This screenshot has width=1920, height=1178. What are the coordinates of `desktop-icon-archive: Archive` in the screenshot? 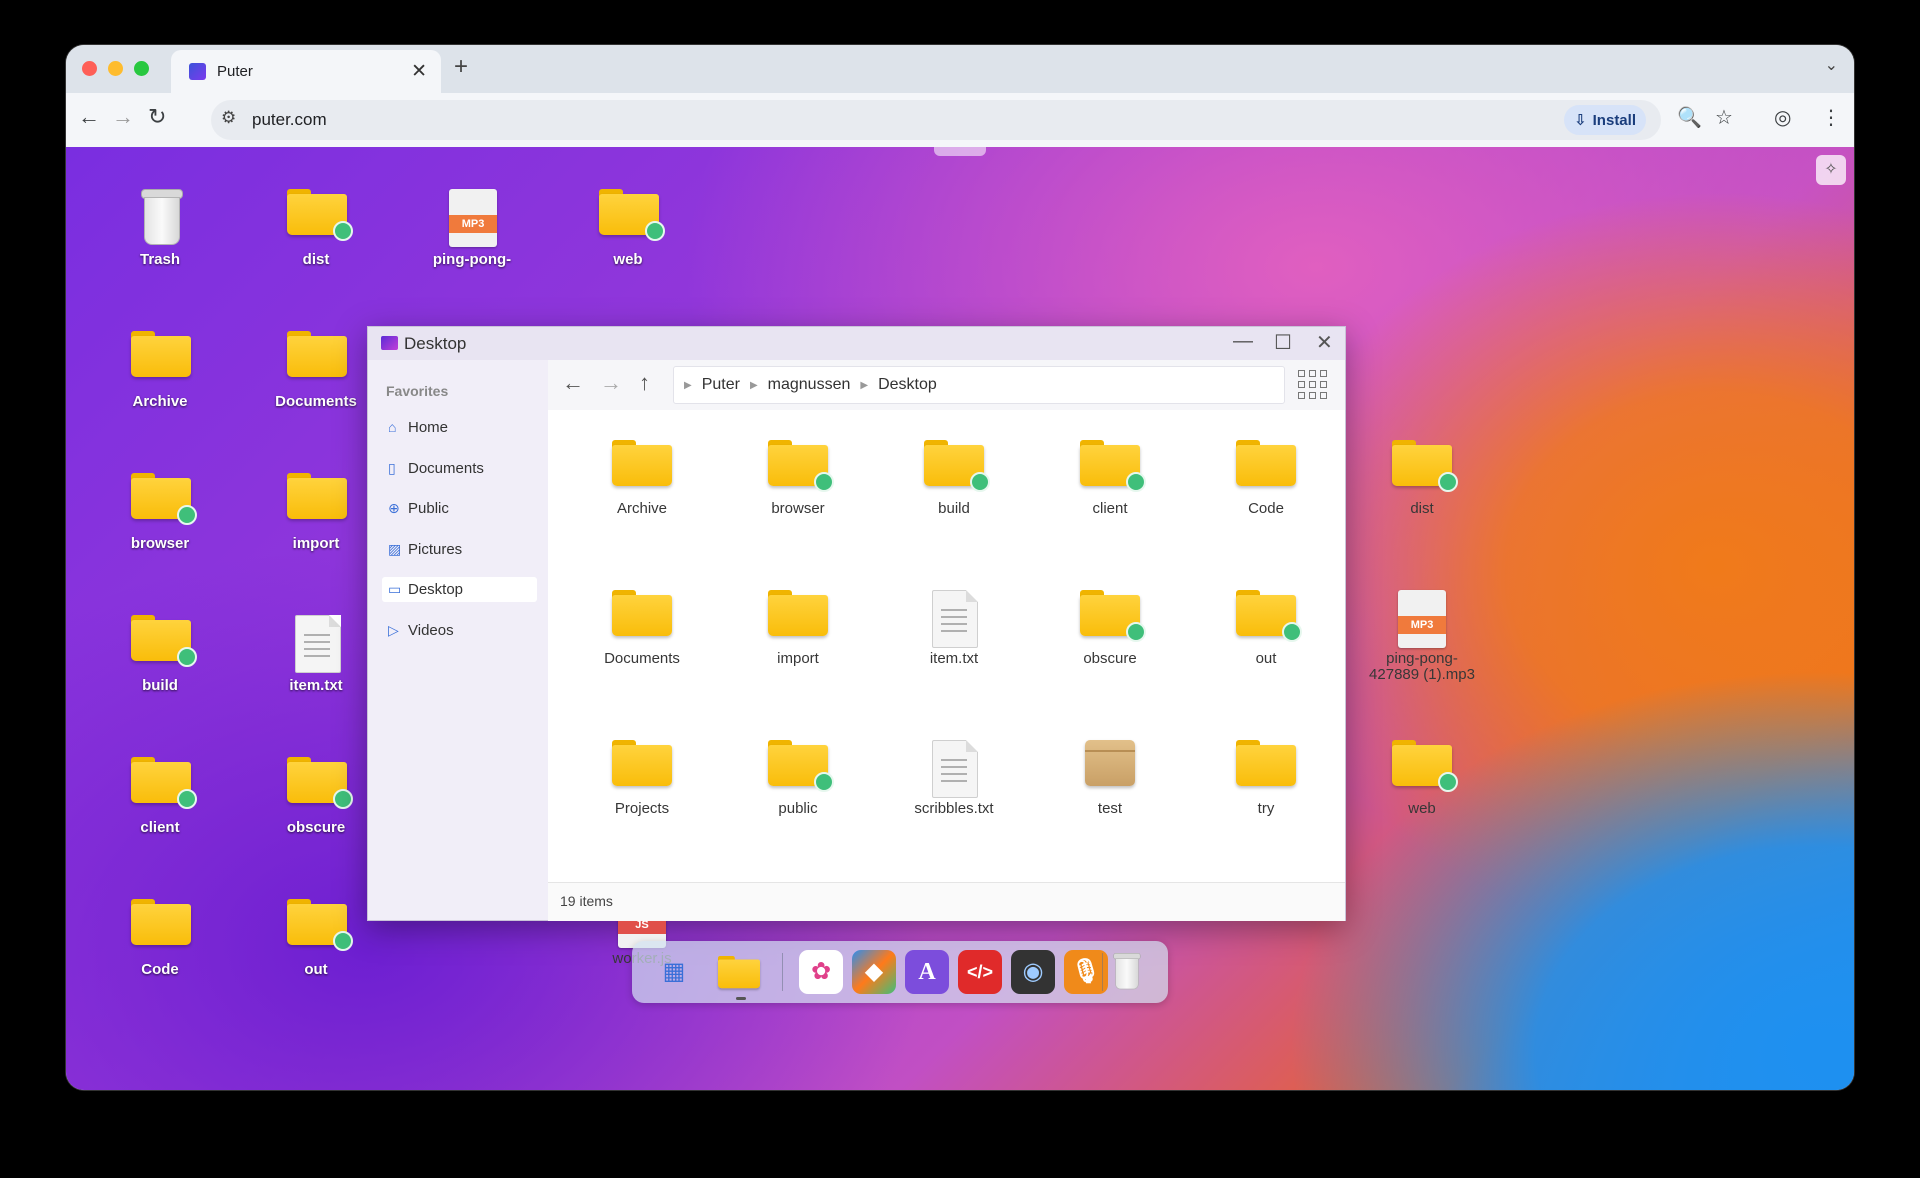 It's located at (160, 366).